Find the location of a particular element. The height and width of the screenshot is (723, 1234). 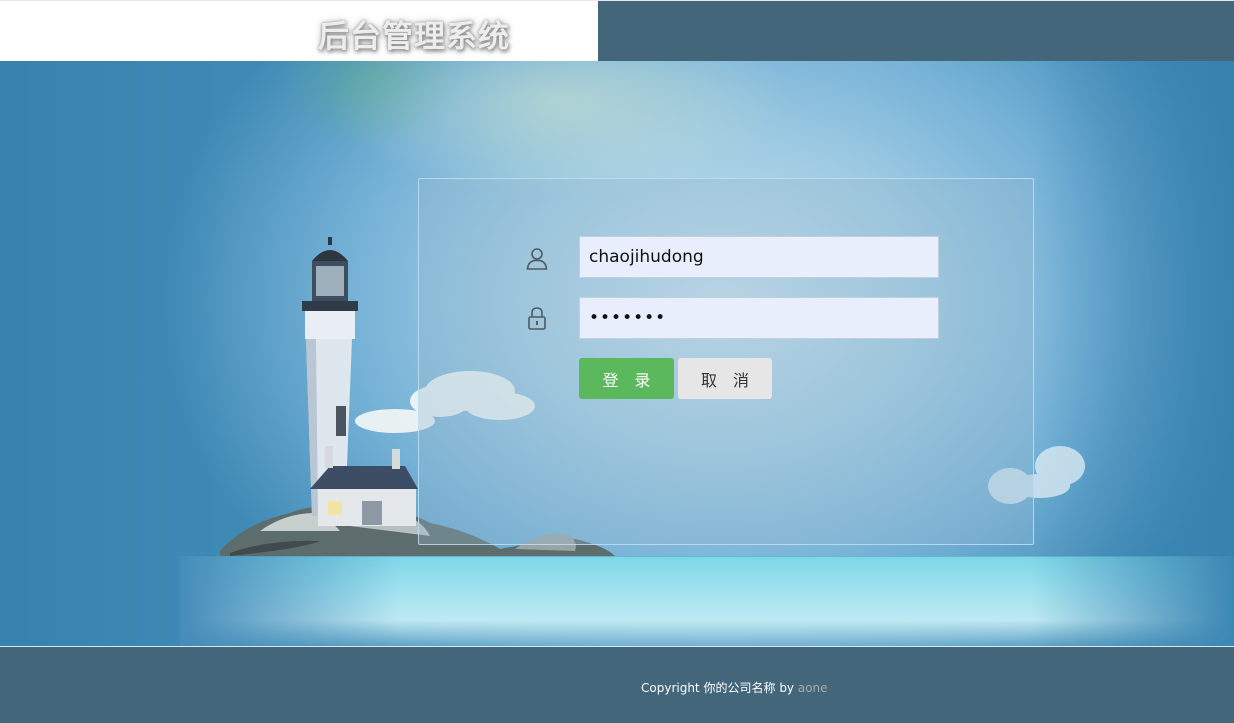

copyright-label: Copyright is located at coordinates (670, 688).